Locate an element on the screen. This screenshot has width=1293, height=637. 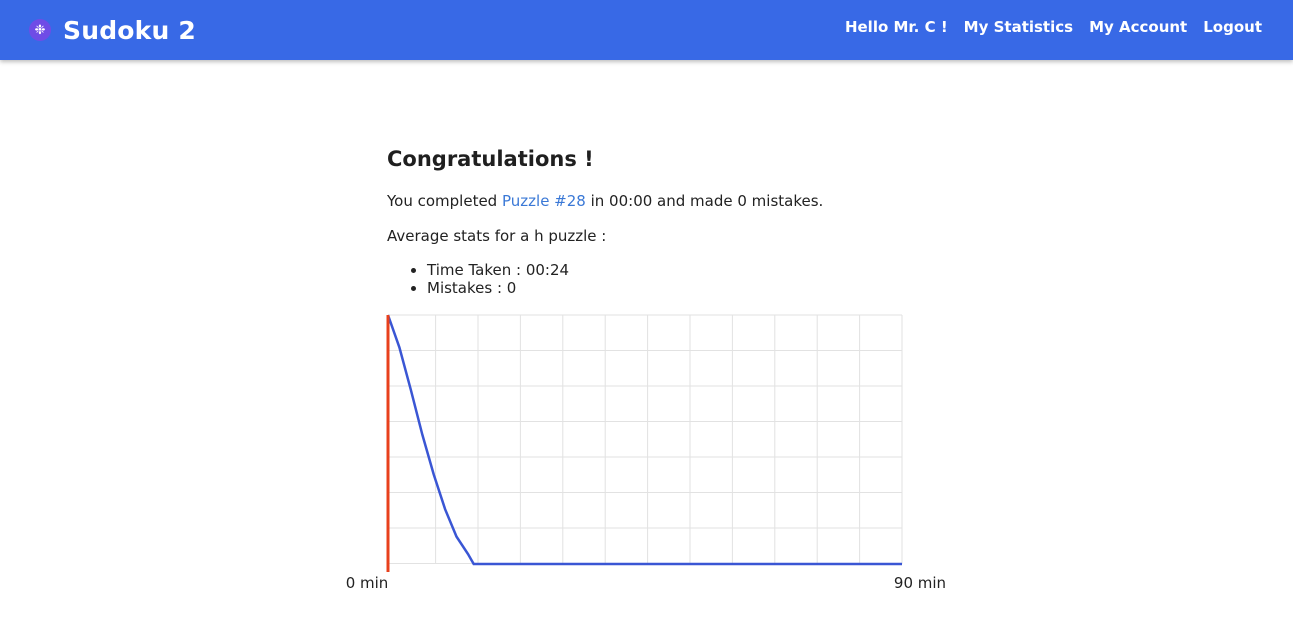
average-stats-text: Average stats for a h puzzle : is located at coordinates (497, 236).